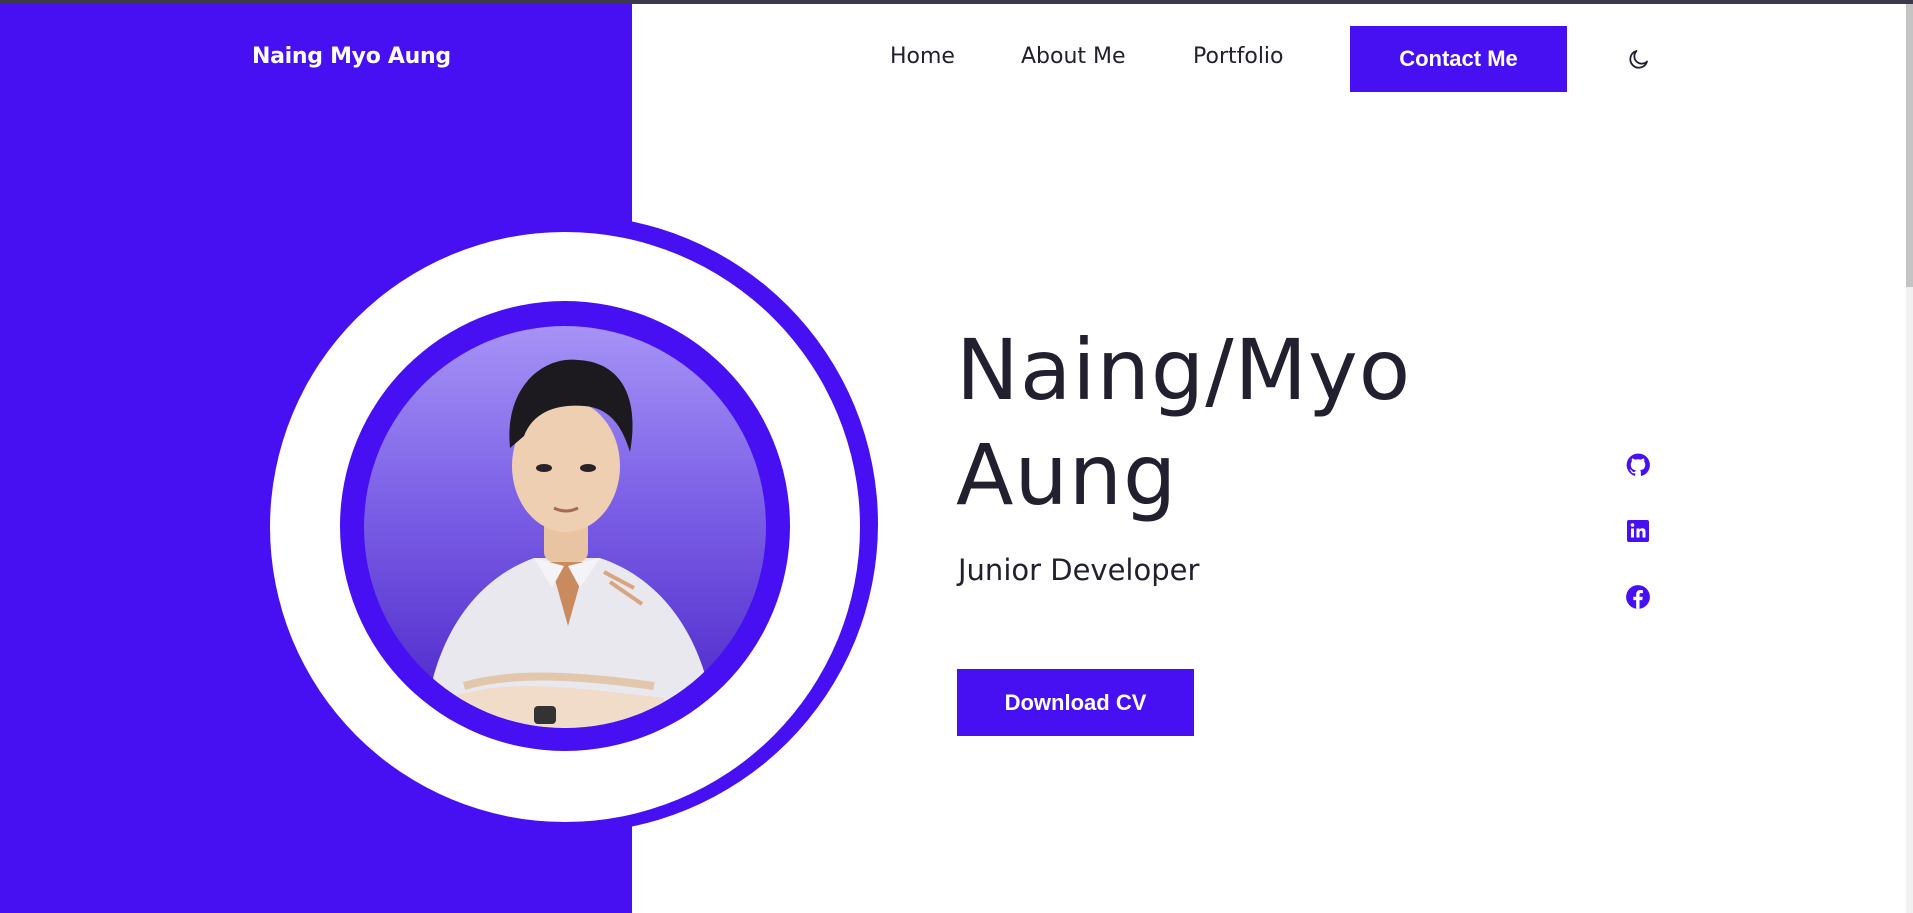  What do you see at coordinates (1079, 570) in the screenshot?
I see `hero-role-subtitle: Junior Developer` at bounding box center [1079, 570].